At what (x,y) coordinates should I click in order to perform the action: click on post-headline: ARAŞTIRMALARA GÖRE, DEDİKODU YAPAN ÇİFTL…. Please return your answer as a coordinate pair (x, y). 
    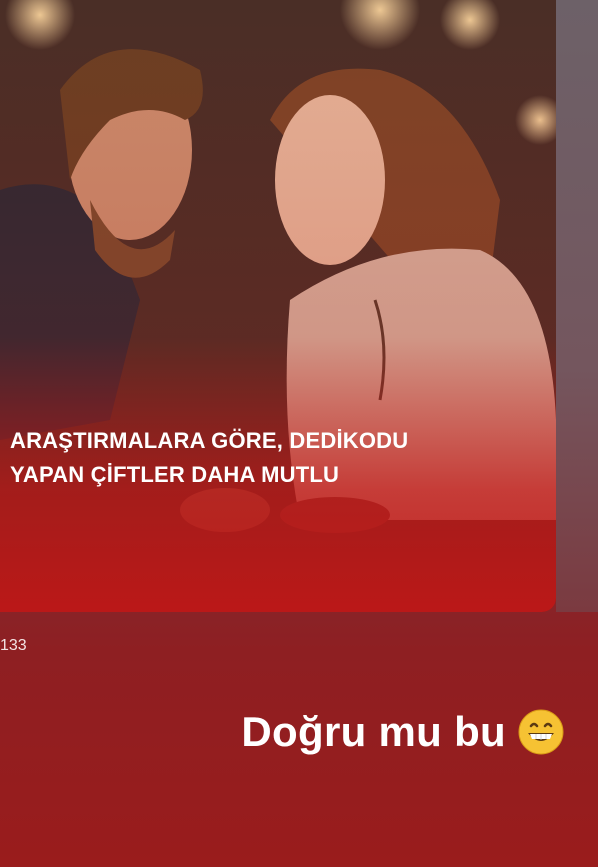
    Looking at the image, I should click on (270, 458).